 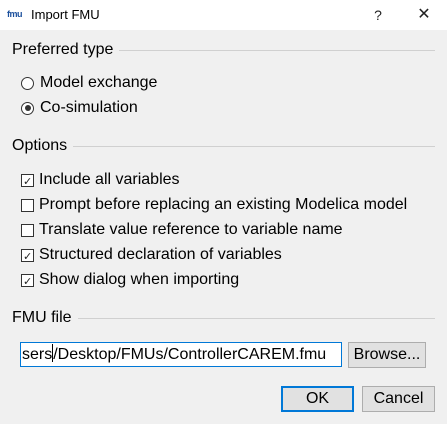 What do you see at coordinates (190, 354) in the screenshot?
I see `path-text-after-caret: /Desktop/FMUs/ControllerCAREM.fmu` at bounding box center [190, 354].